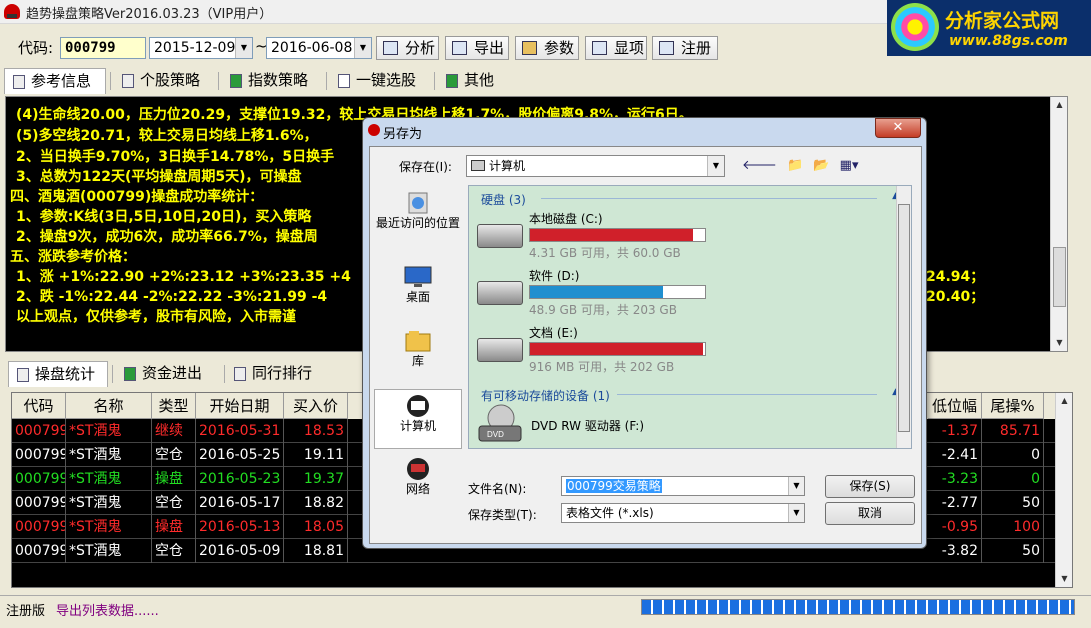  I want to click on table-cell-price: 18.81, so click(316, 551).